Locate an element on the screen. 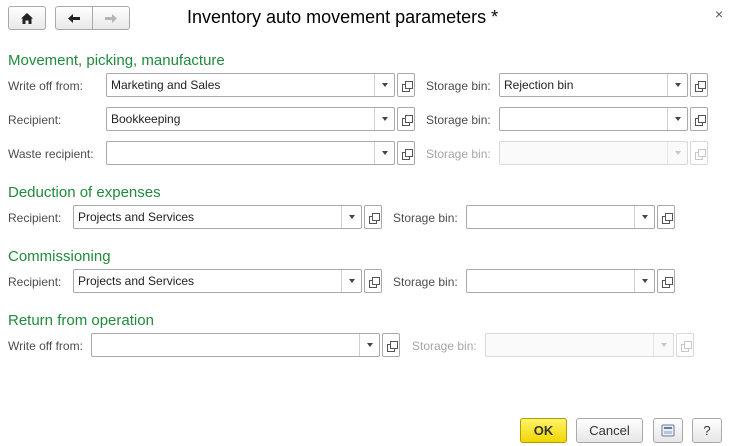  recipient-bin-open-button is located at coordinates (699, 119).